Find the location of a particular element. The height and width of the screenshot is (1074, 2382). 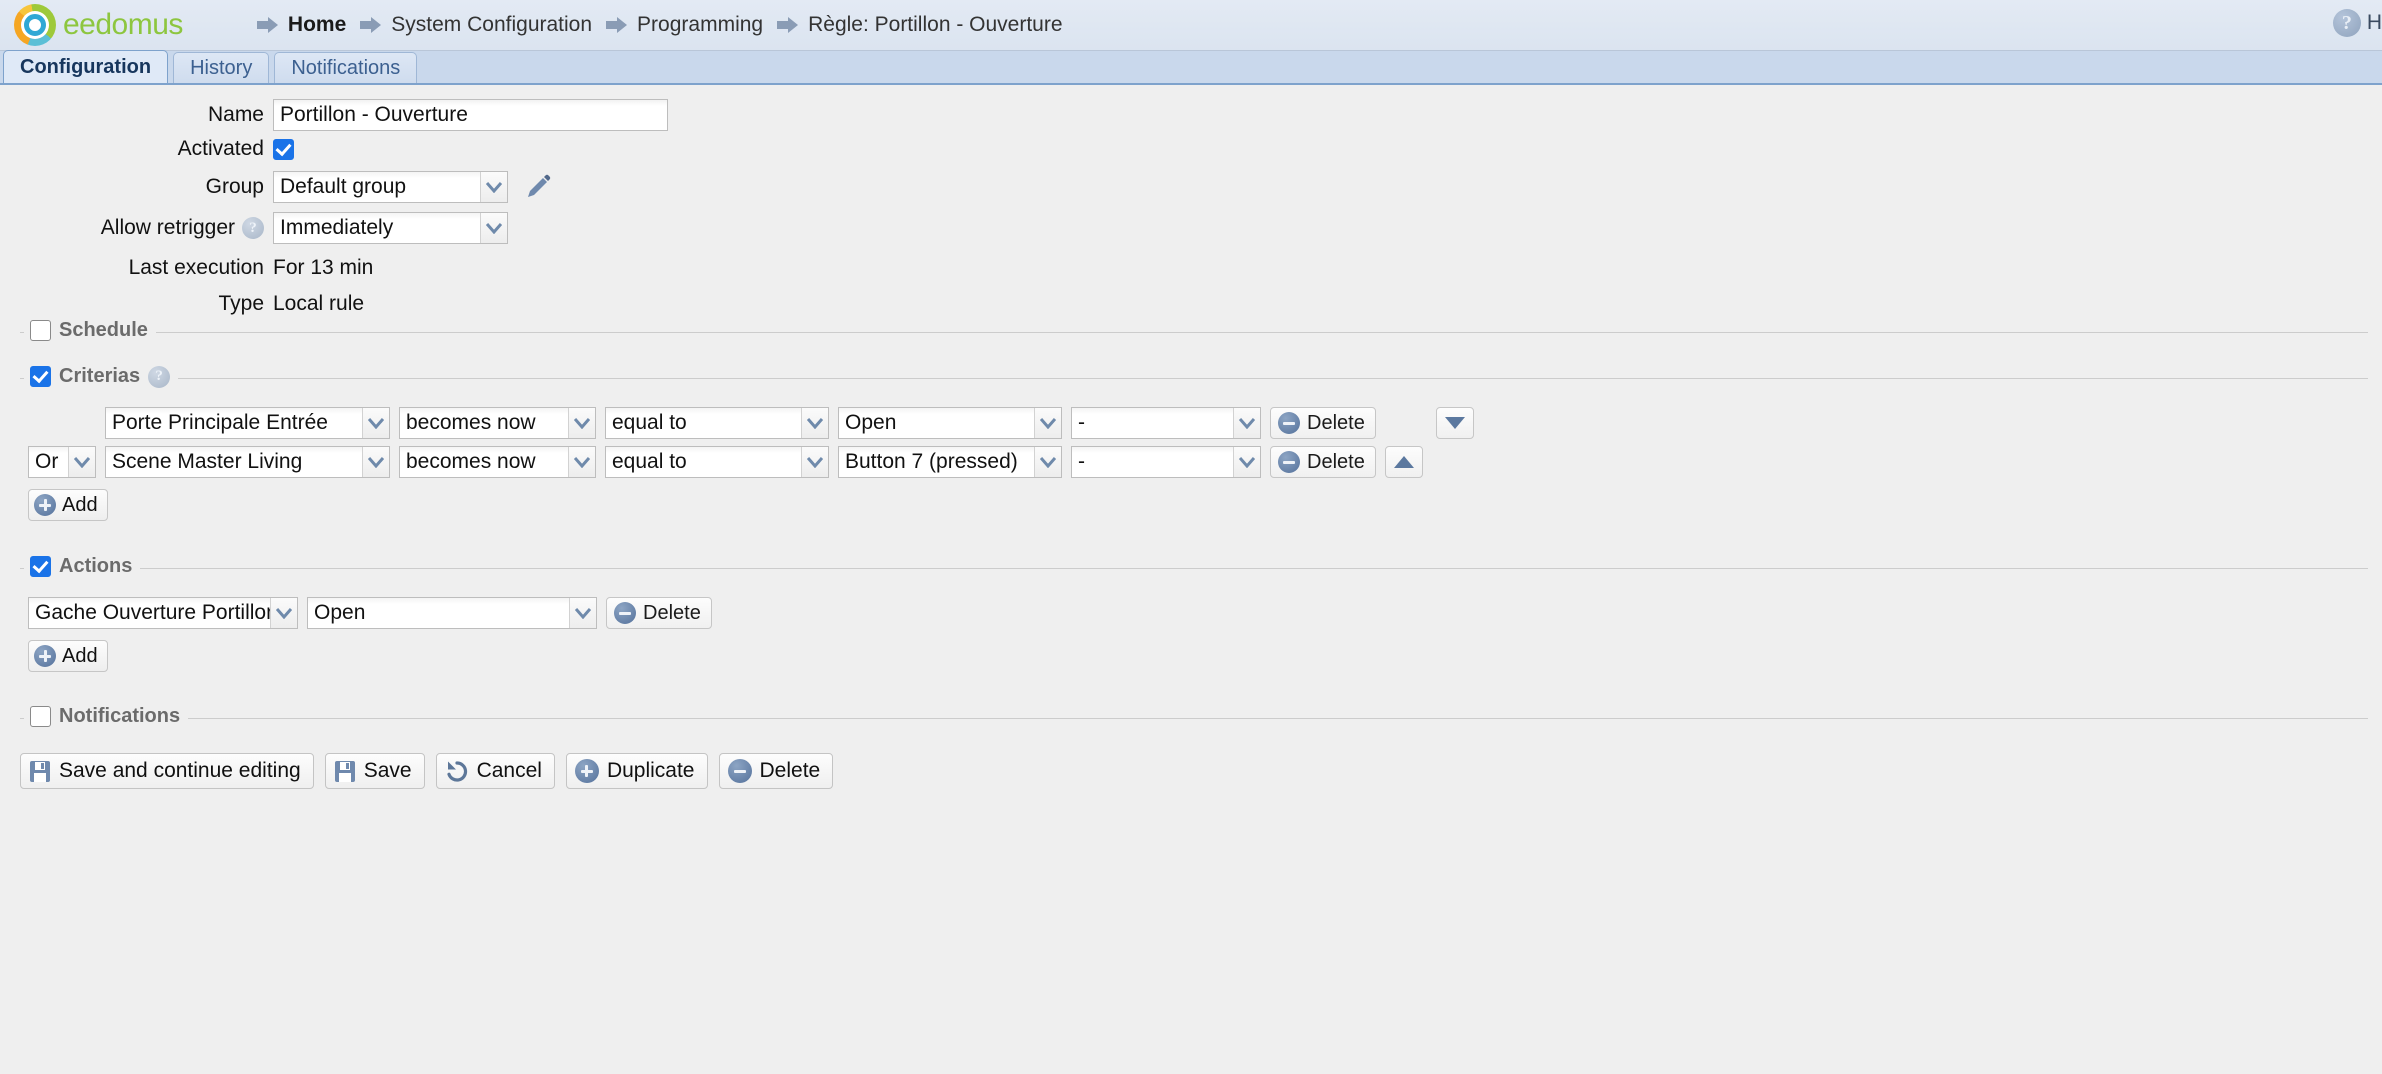

duplicate-label: Duplicate is located at coordinates (650, 770).